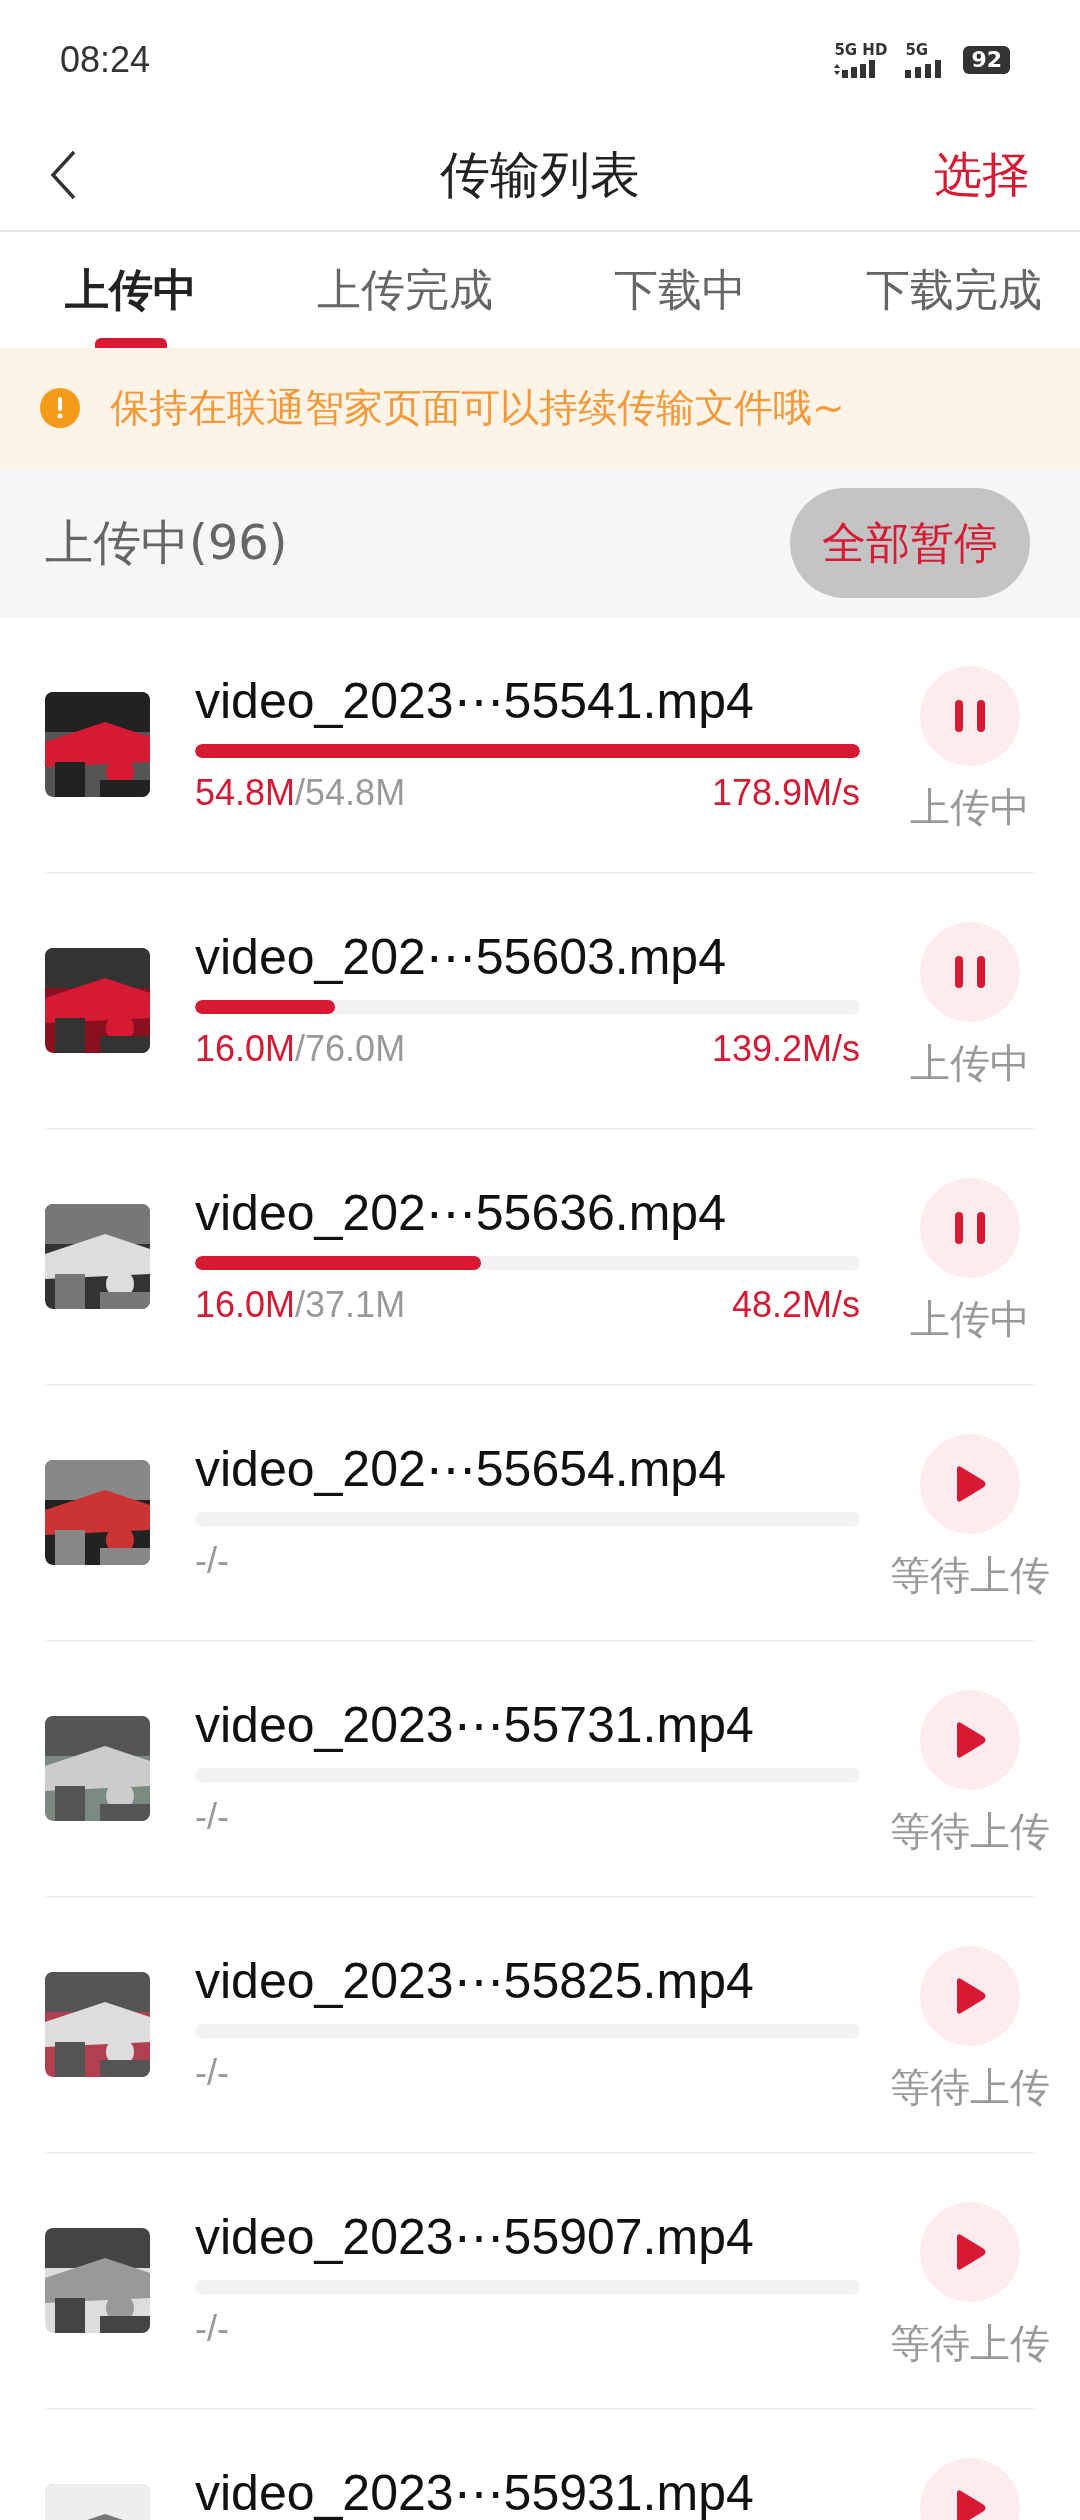 The image size is (1080, 2520). Describe the element at coordinates (986, 60) in the screenshot. I see `battery-level: 92` at that location.